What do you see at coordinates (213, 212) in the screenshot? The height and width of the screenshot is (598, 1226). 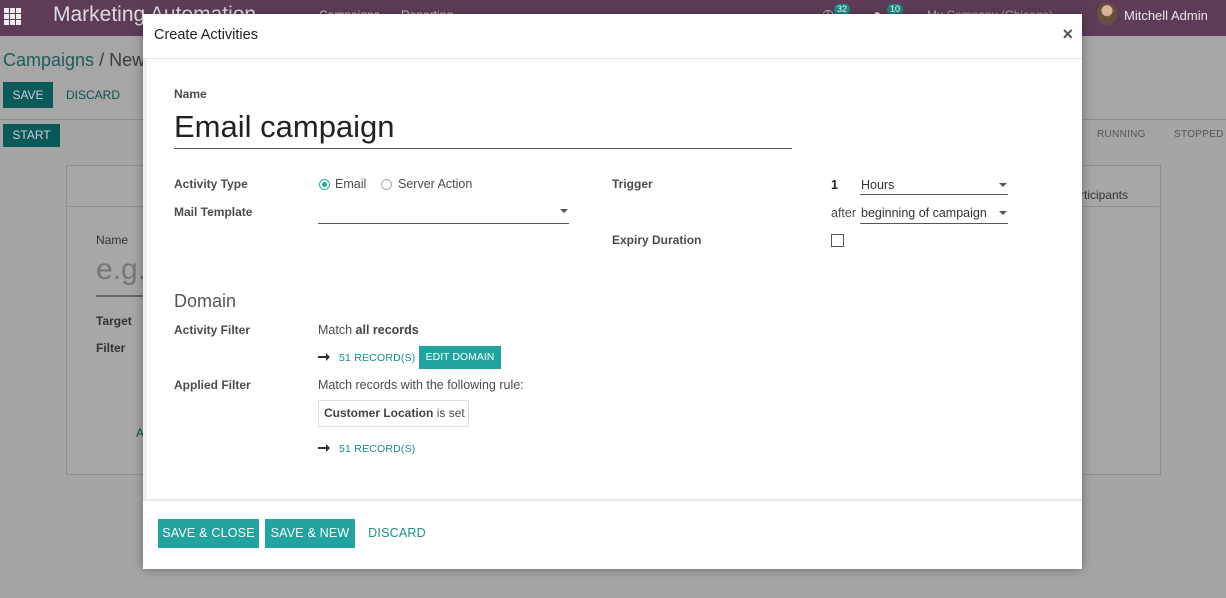 I see `mail-template-label: Mail Template` at bounding box center [213, 212].